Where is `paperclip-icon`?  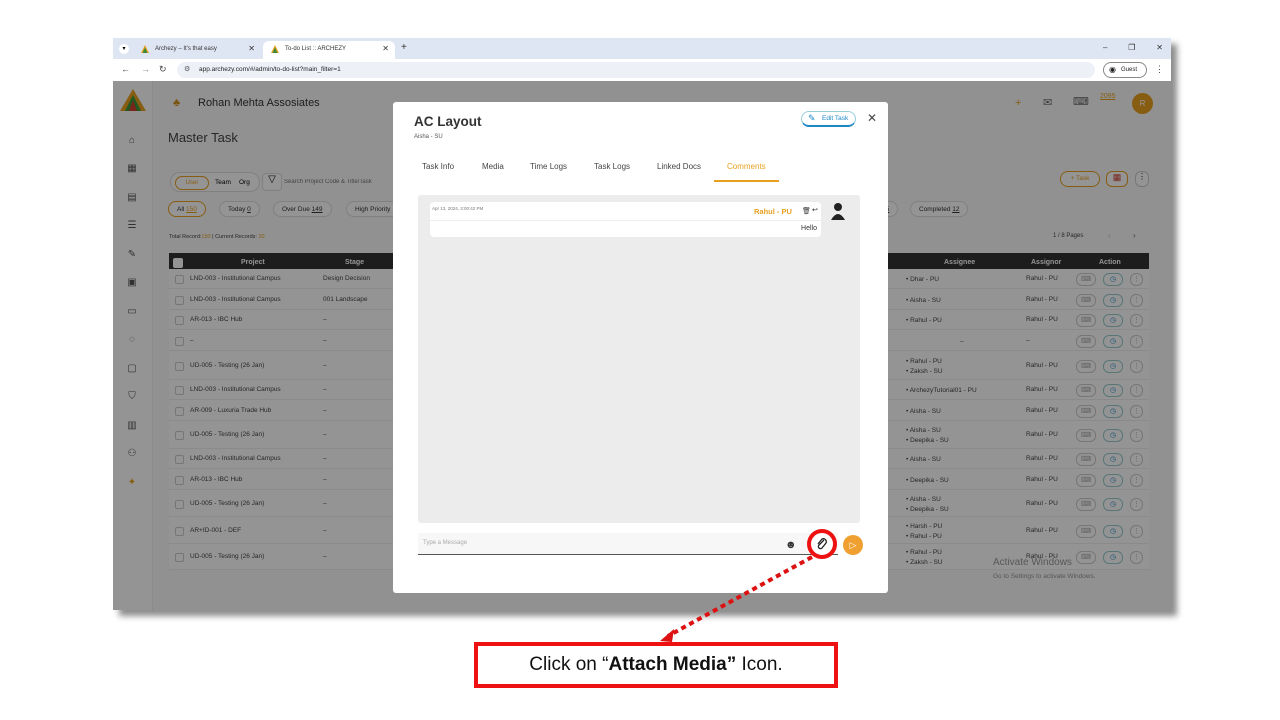
paperclip-icon is located at coordinates (822, 544).